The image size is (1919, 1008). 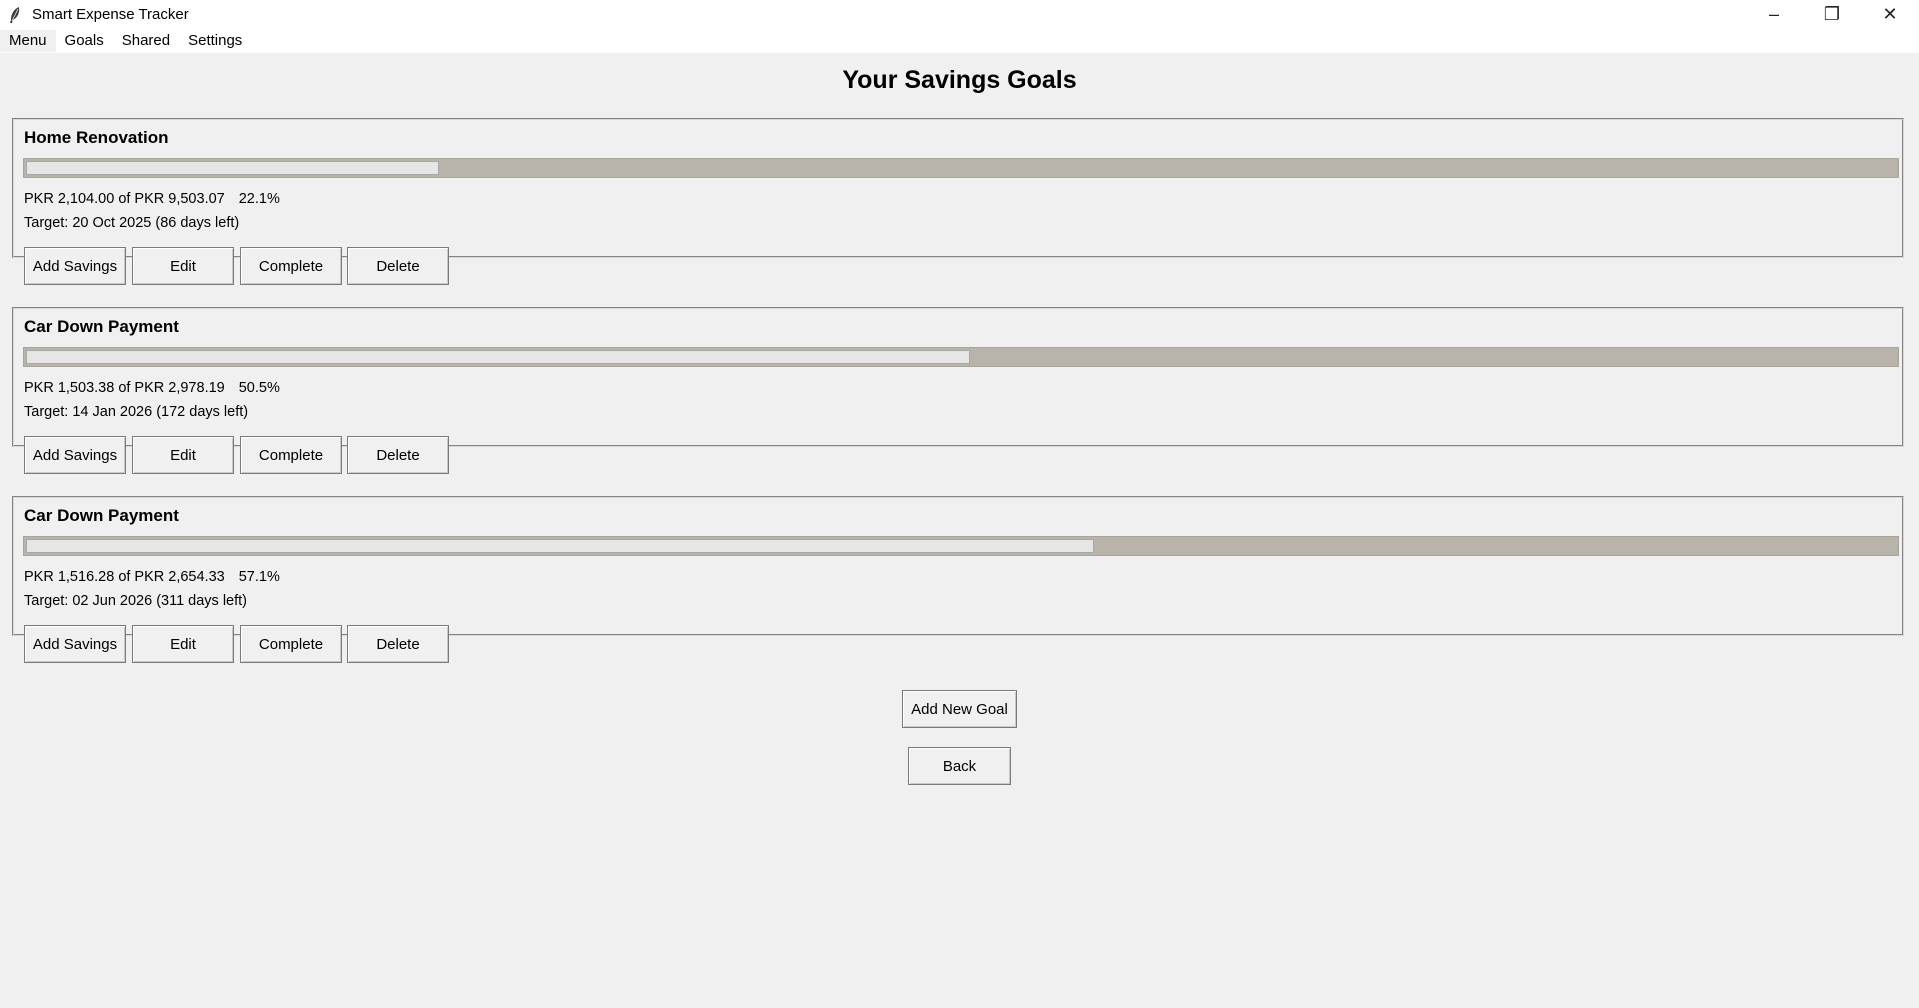 What do you see at coordinates (959, 766) in the screenshot?
I see `back-button: Back` at bounding box center [959, 766].